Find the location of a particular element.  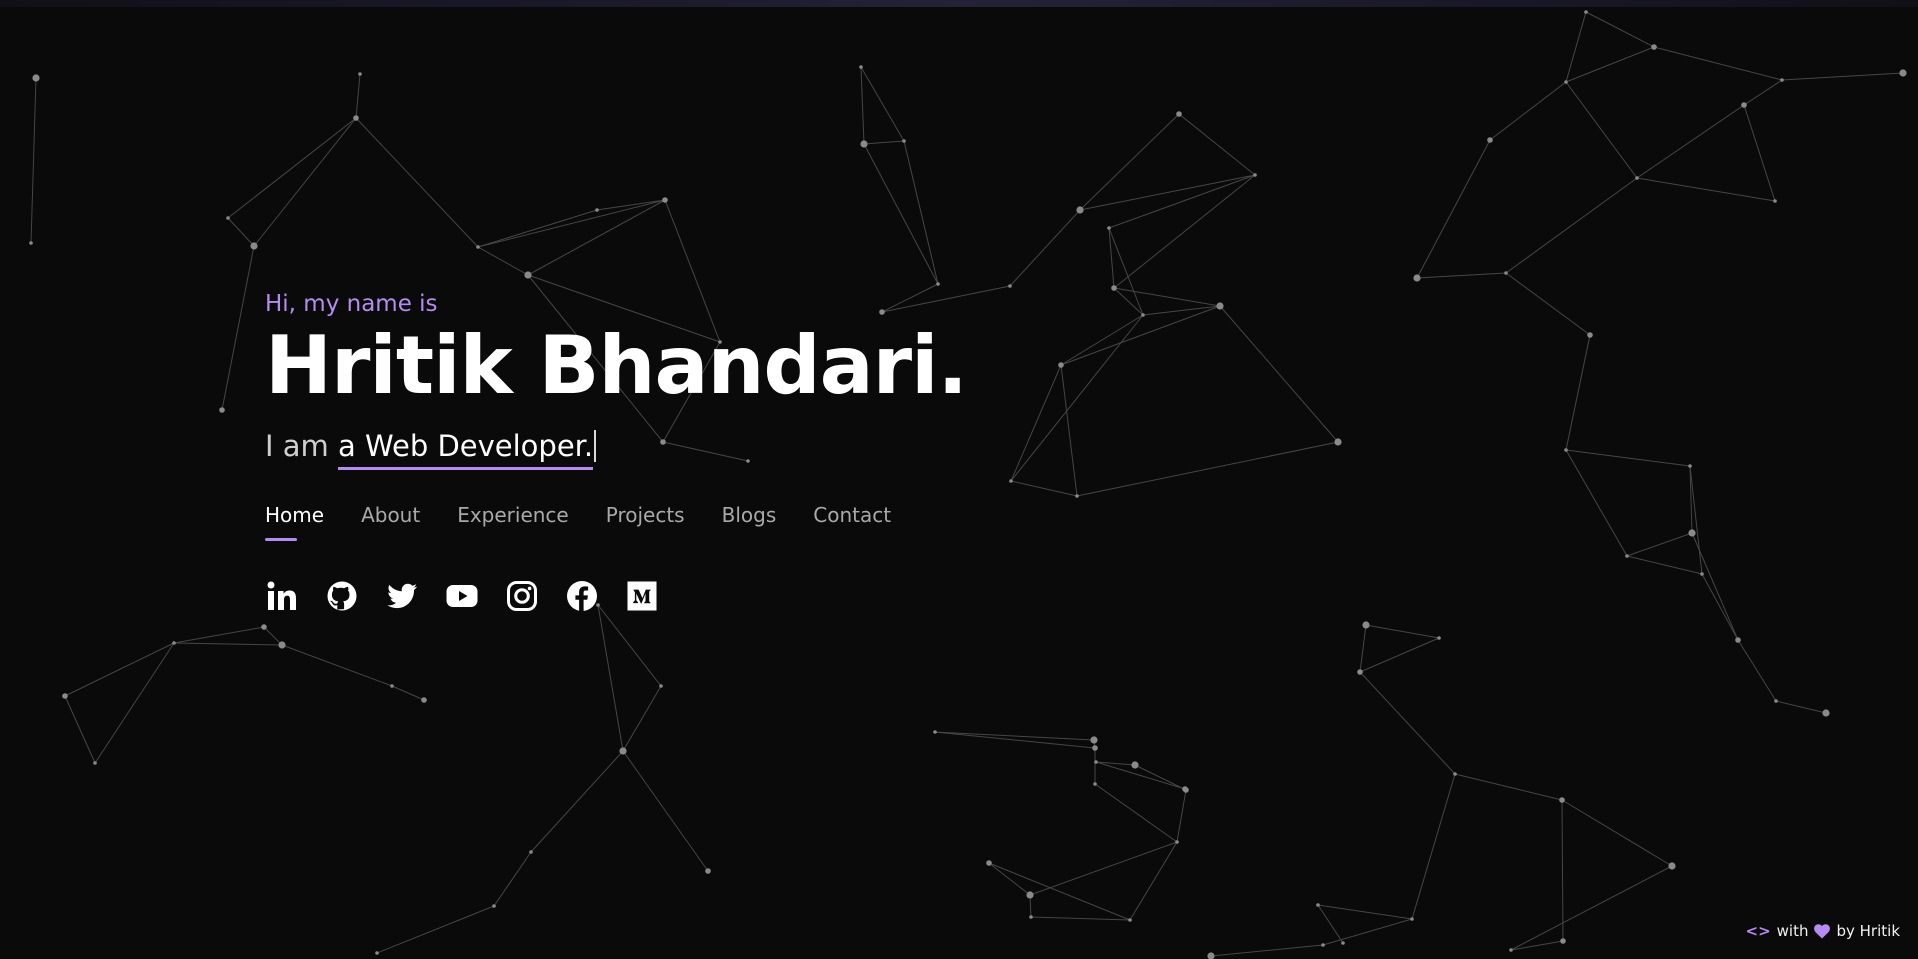

twitter-icon is located at coordinates (402, 596).